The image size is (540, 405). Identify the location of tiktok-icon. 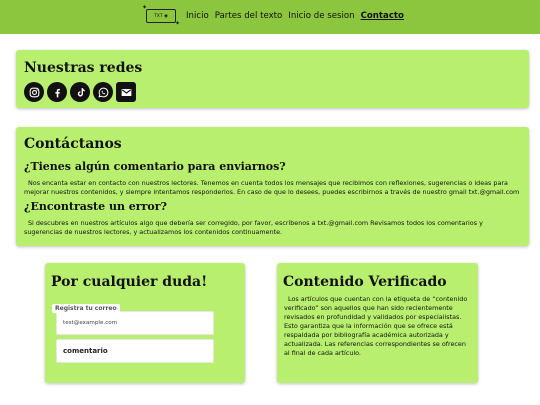
(80, 92).